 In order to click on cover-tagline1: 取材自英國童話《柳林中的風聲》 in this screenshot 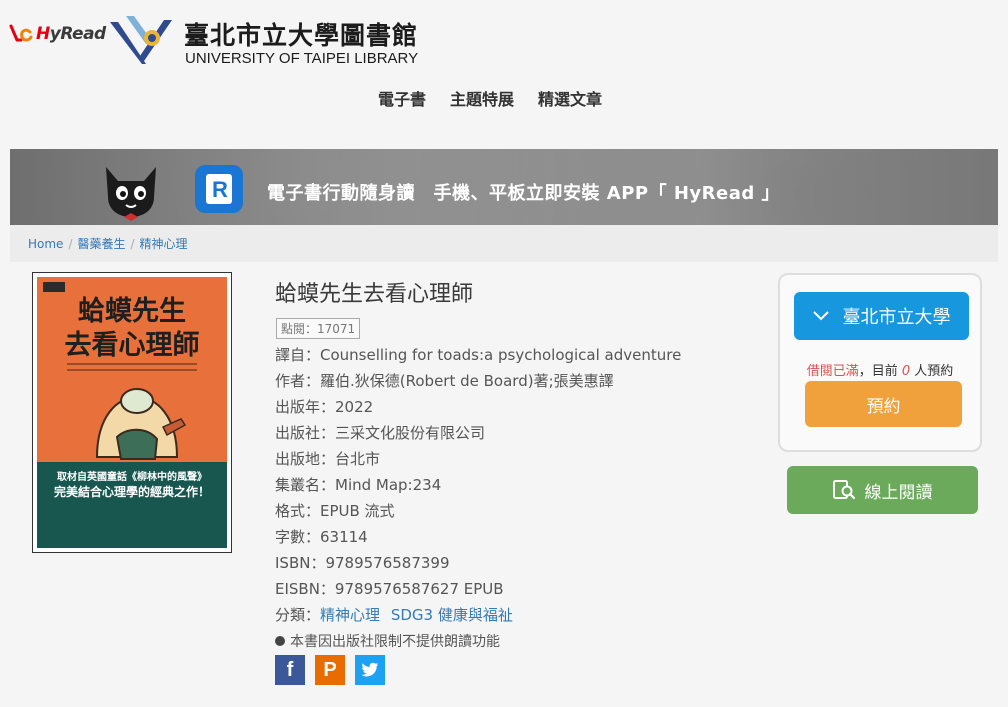, I will do `click(132, 477)`.